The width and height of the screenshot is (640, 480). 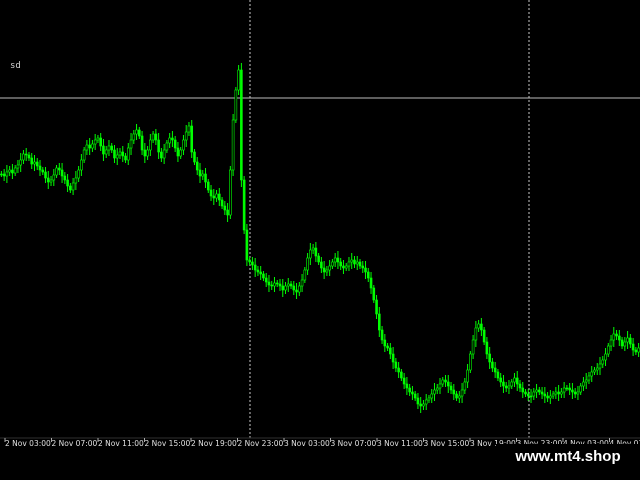 What do you see at coordinates (354, 443) in the screenshot?
I see `x-tick-label: 3 Nov 07:00` at bounding box center [354, 443].